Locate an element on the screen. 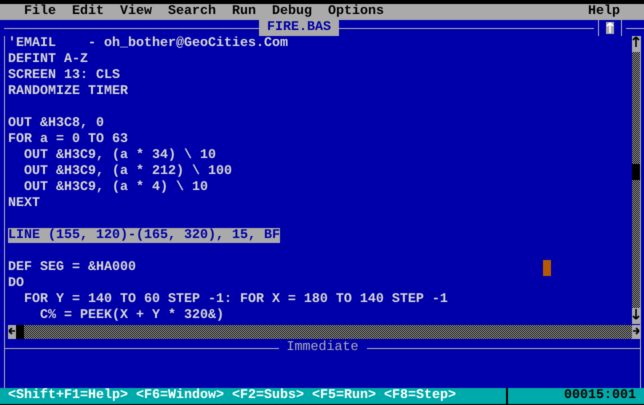 The width and height of the screenshot is (644, 405). code-line: DEFINT A-Z is located at coordinates (48, 59).